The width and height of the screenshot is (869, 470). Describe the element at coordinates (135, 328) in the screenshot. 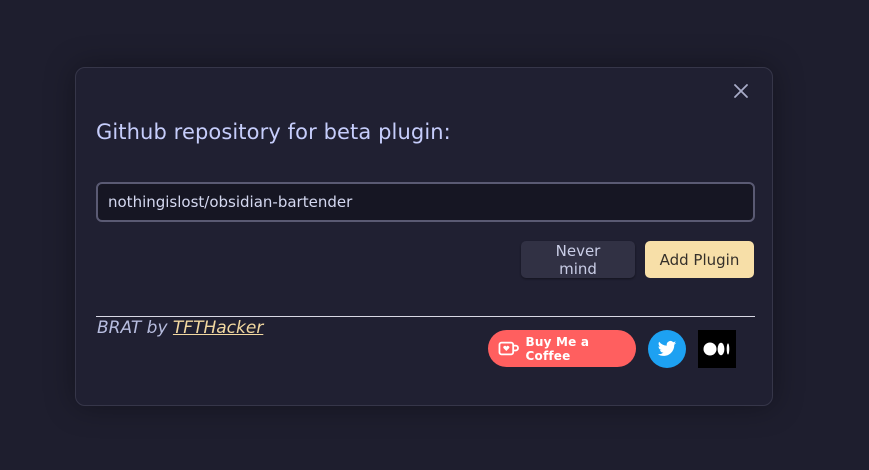

I see `credit-prefix: BRAT by` at that location.